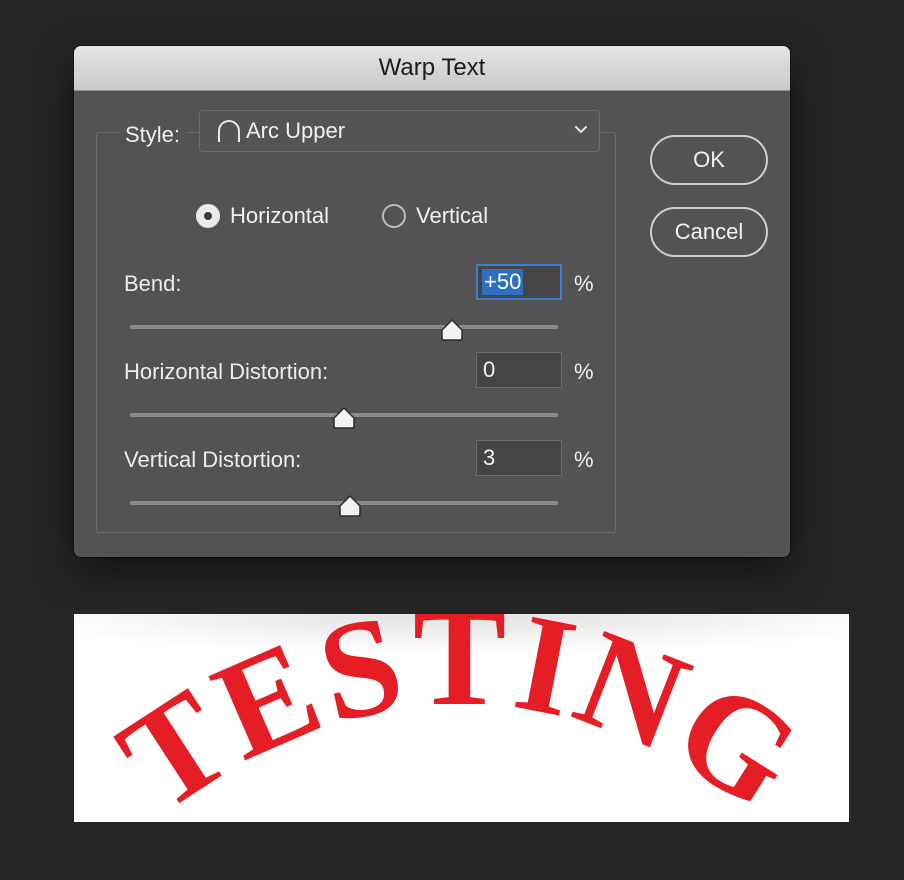 The width and height of the screenshot is (904, 880). What do you see at coordinates (581, 129) in the screenshot?
I see `chevron-down-icon` at bounding box center [581, 129].